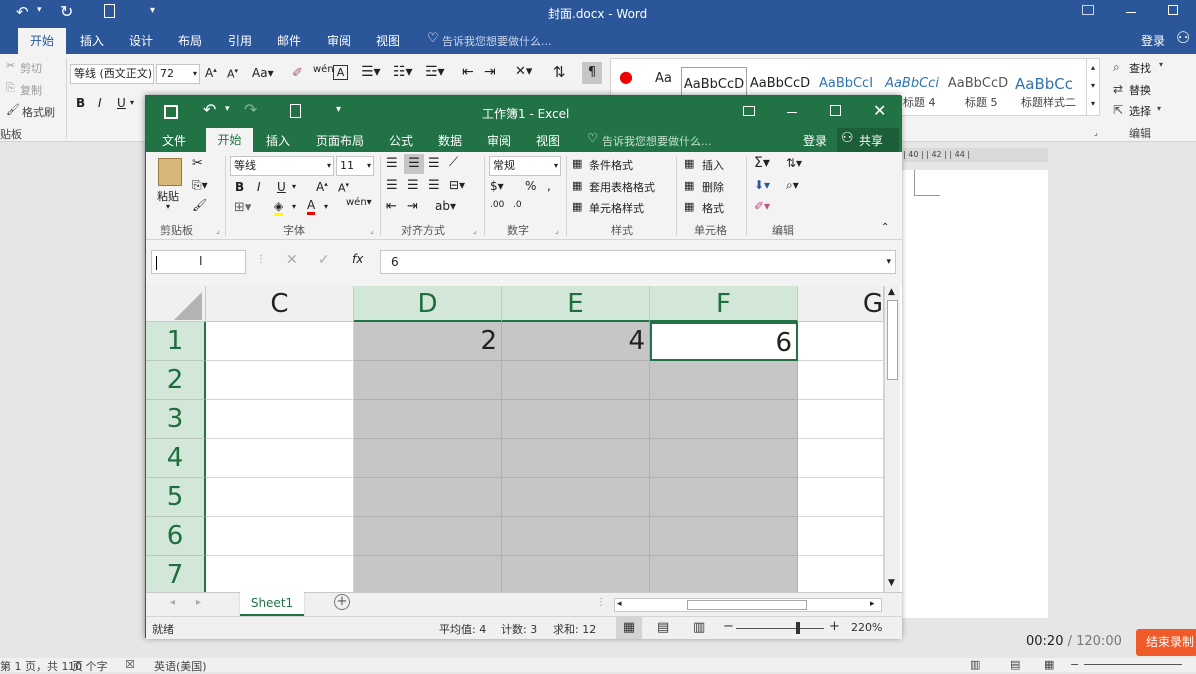 The height and width of the screenshot is (674, 1196). I want to click on scroll-down-icon: ▼, so click(891, 583).